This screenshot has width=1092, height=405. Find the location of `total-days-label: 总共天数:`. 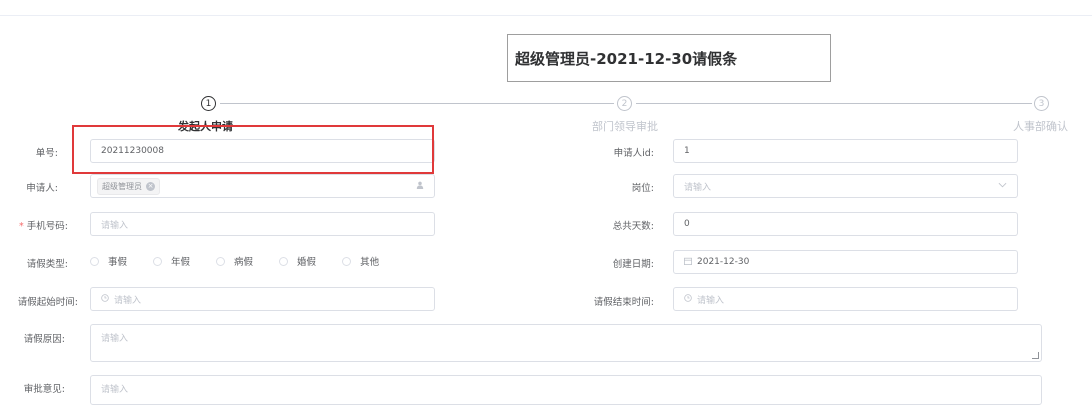

total-days-label: 总共天数: is located at coordinates (633, 226).